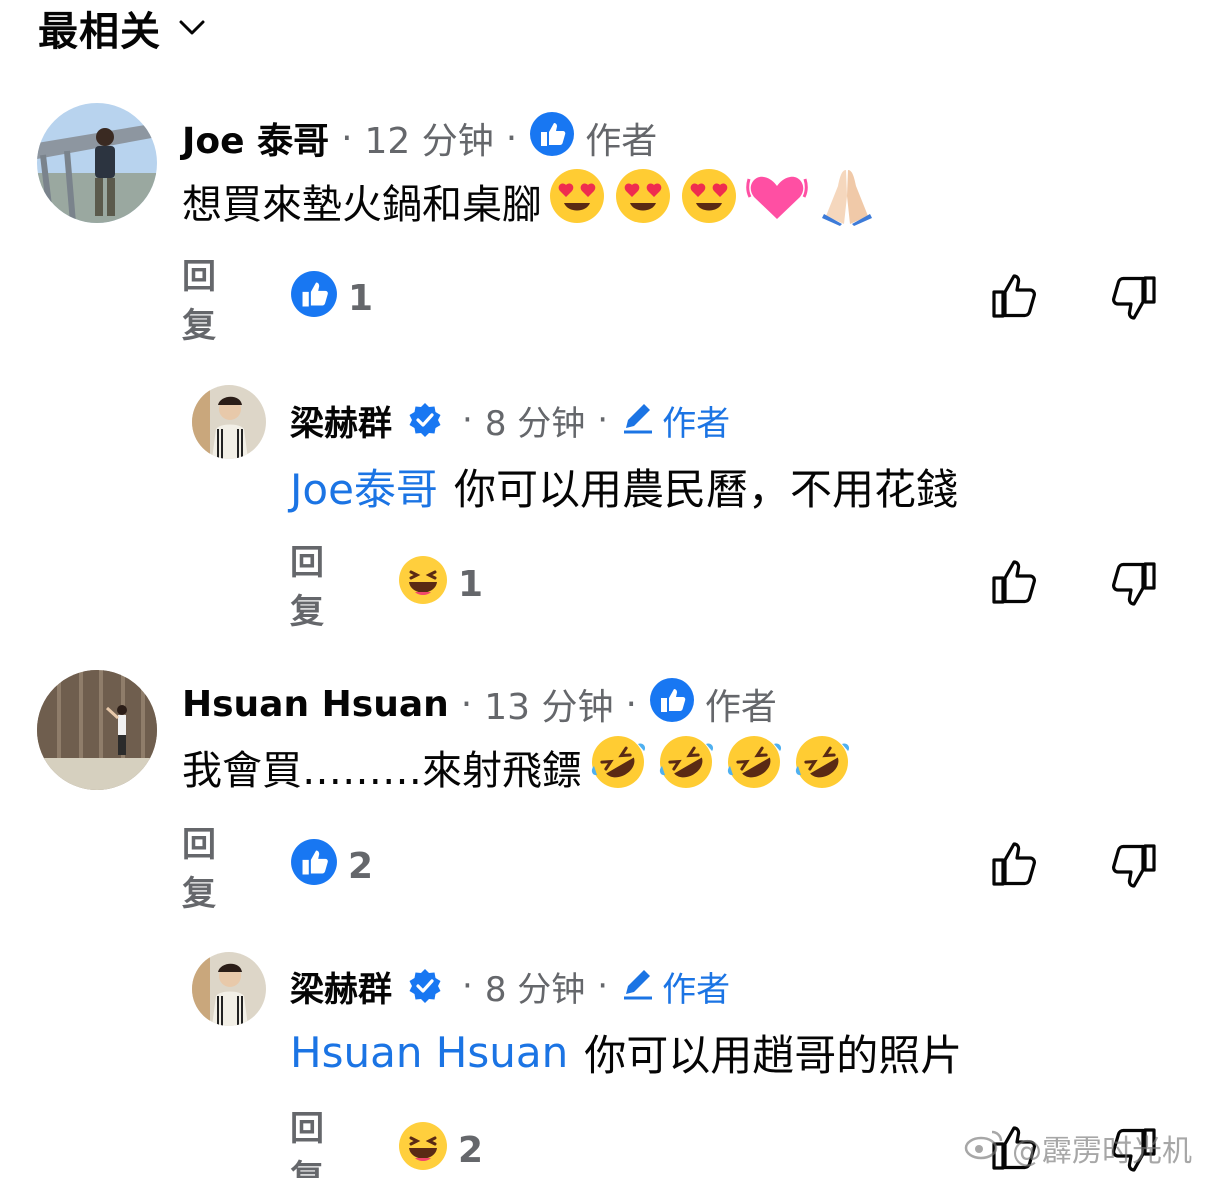  What do you see at coordinates (382, 771) in the screenshot?
I see `comment-text-content: 我會買………來射飛鏢` at bounding box center [382, 771].